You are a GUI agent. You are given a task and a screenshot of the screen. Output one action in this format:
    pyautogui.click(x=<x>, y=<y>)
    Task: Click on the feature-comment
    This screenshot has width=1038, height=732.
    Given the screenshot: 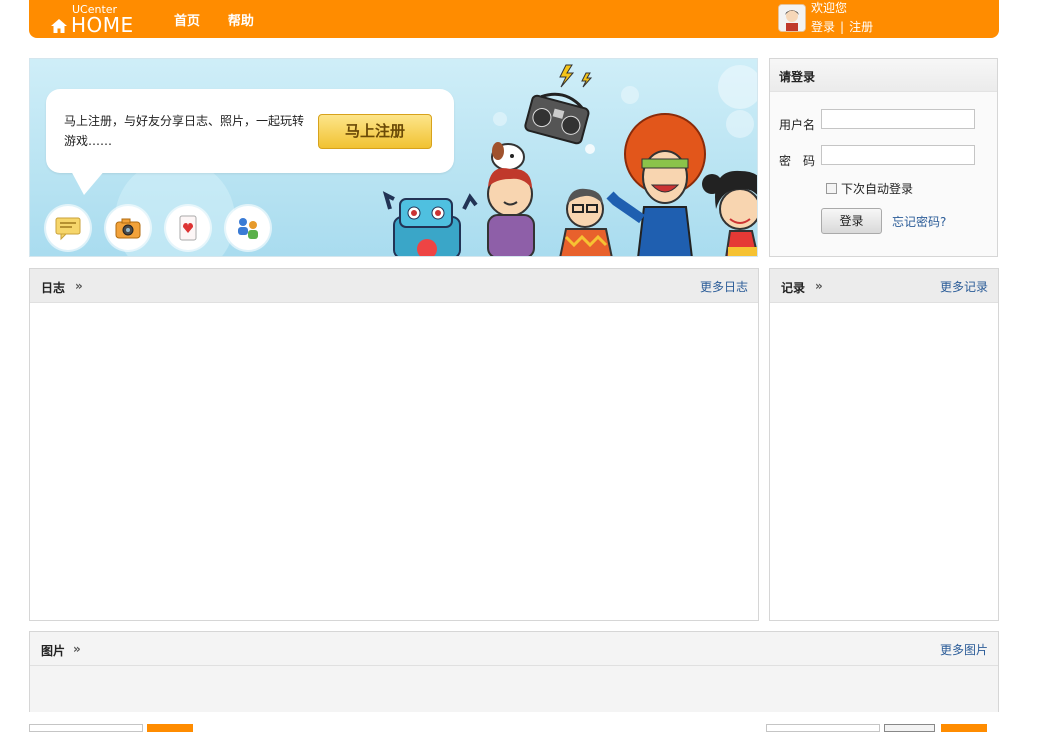 What is the action you would take?
    pyautogui.click(x=68, y=228)
    